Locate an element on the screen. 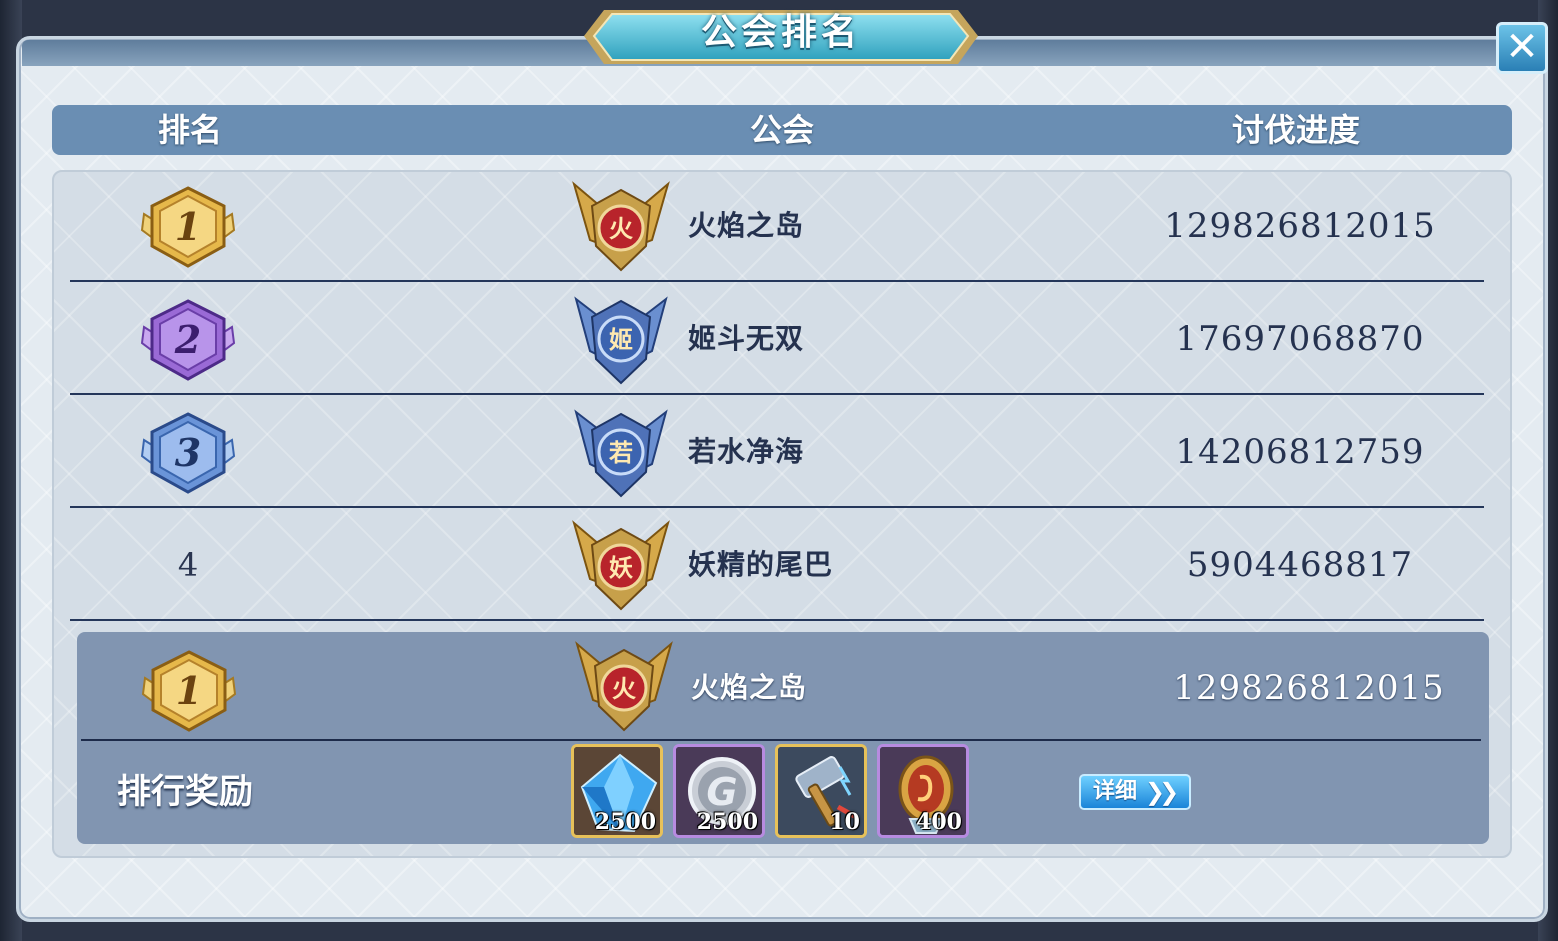  rank-3-badge-icon: 3 is located at coordinates (188, 453).